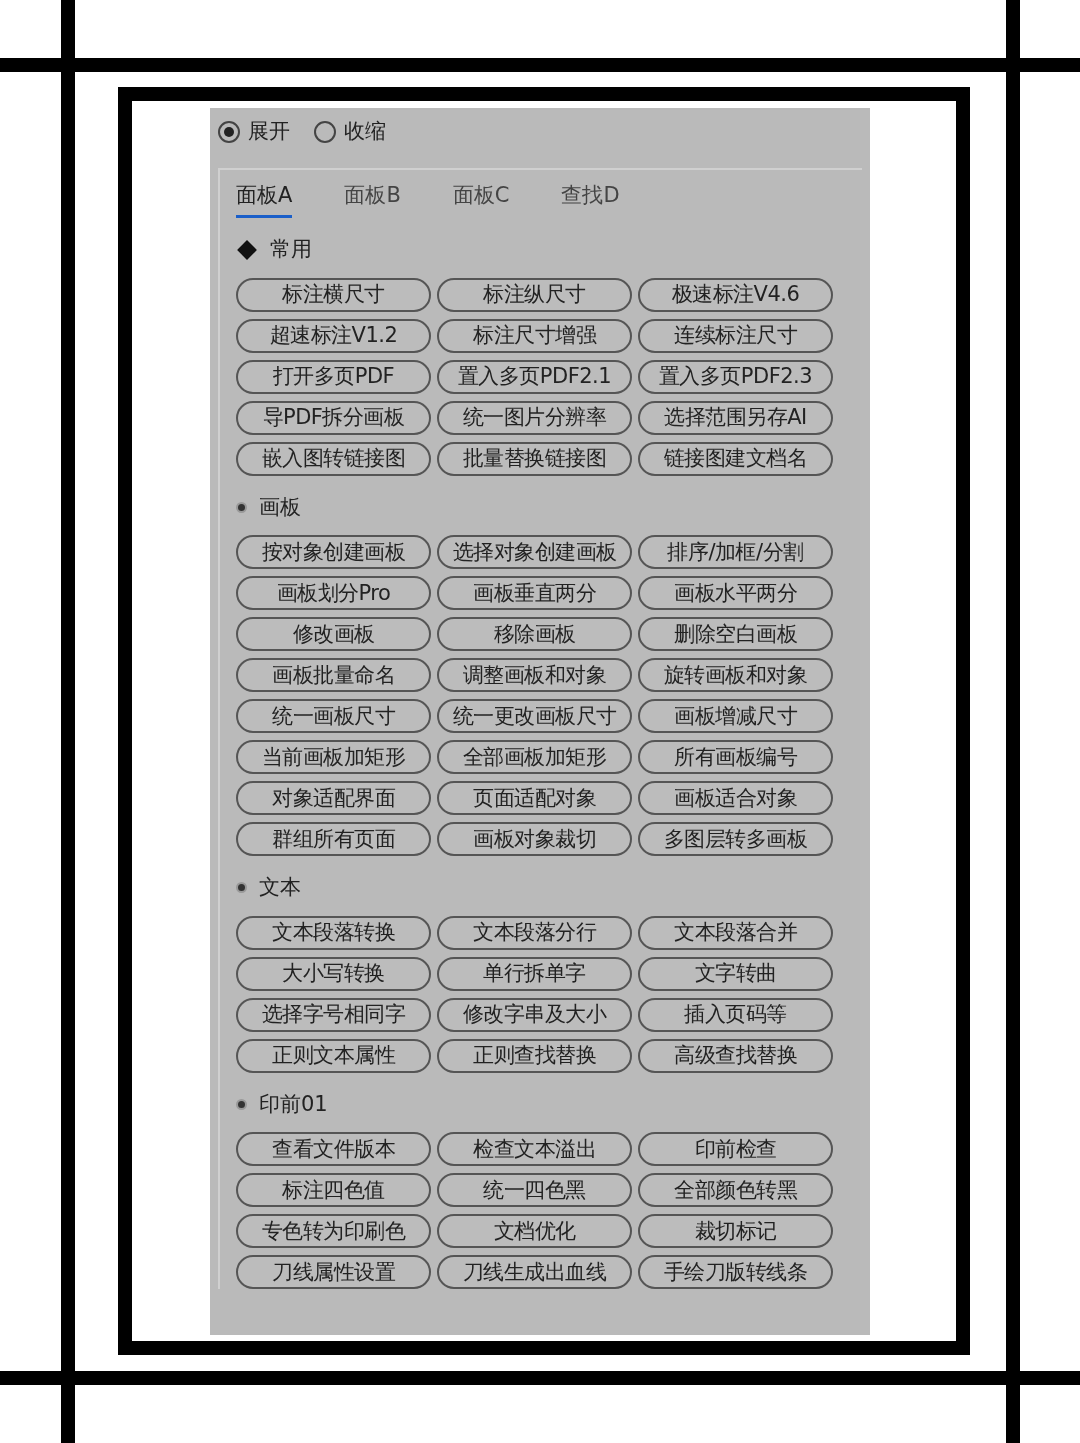 This screenshot has width=1080, height=1443. Describe the element at coordinates (481, 198) in the screenshot. I see `tab: 面板C` at that location.